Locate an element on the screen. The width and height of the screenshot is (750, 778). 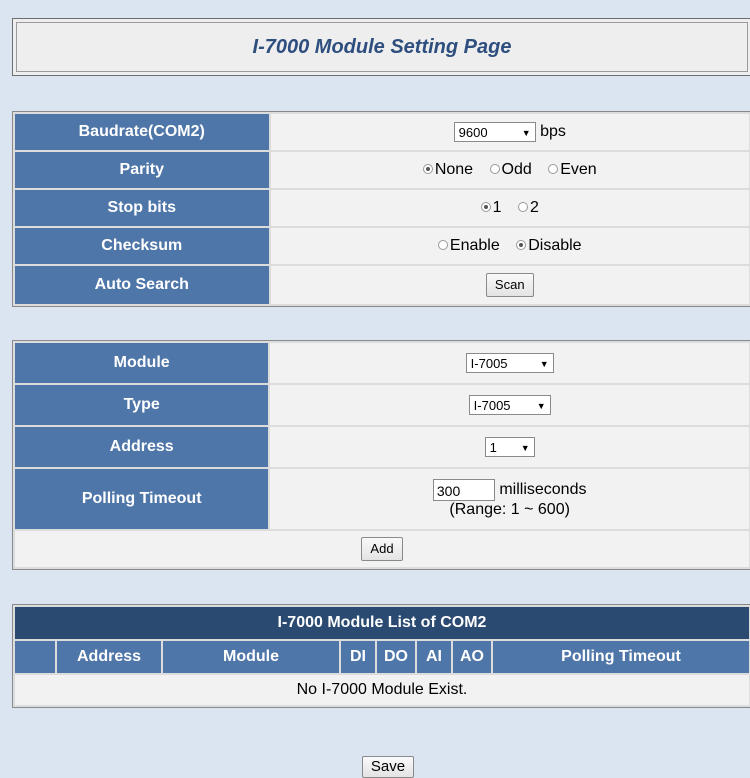
parity-odd-option: Odd is located at coordinates (510, 169).